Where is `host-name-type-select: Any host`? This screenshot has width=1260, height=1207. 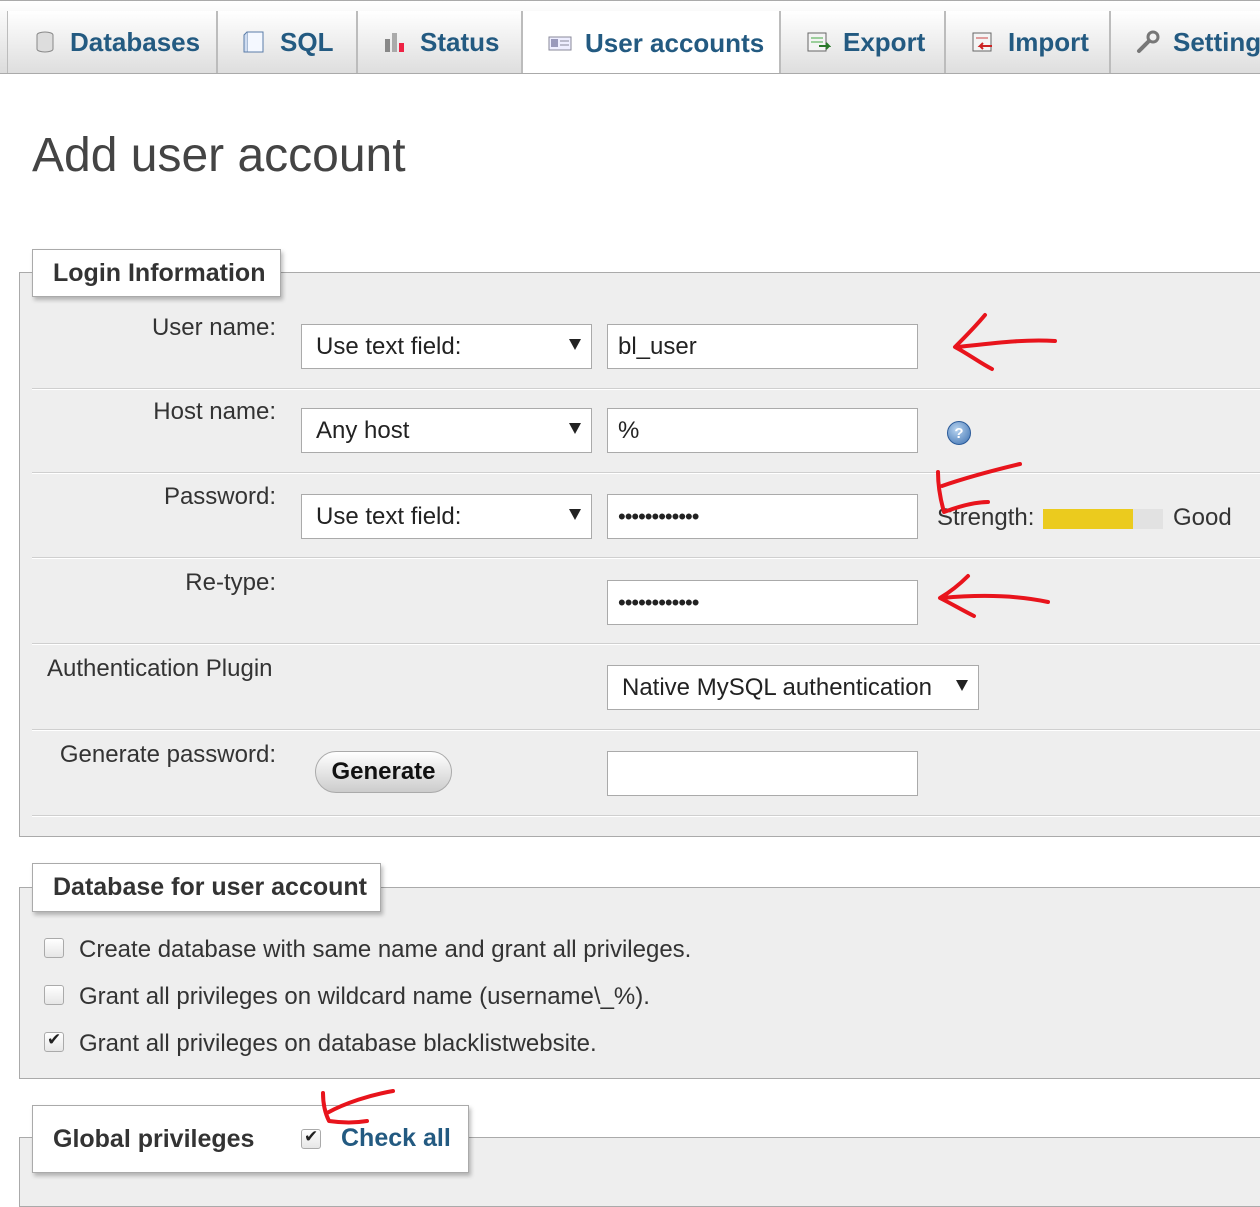 host-name-type-select: Any host is located at coordinates (446, 430).